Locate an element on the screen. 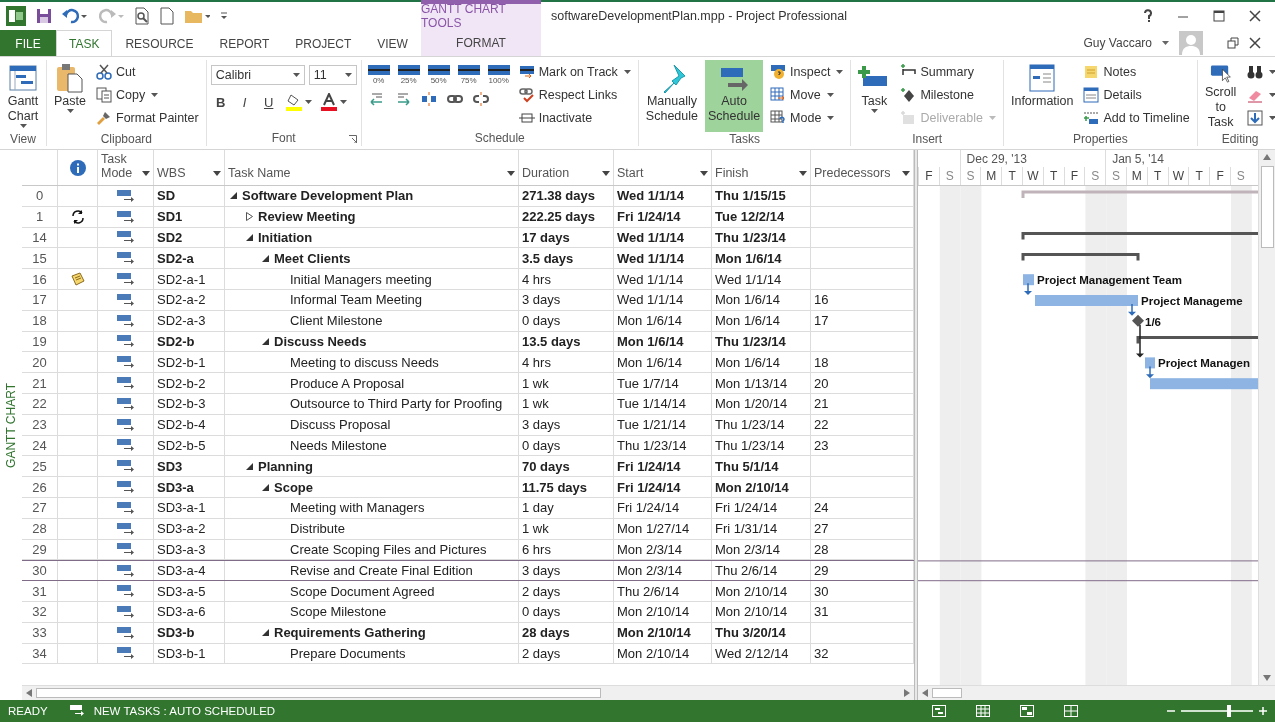 The image size is (1275, 722). milestone-diamond is located at coordinates (1138, 320).